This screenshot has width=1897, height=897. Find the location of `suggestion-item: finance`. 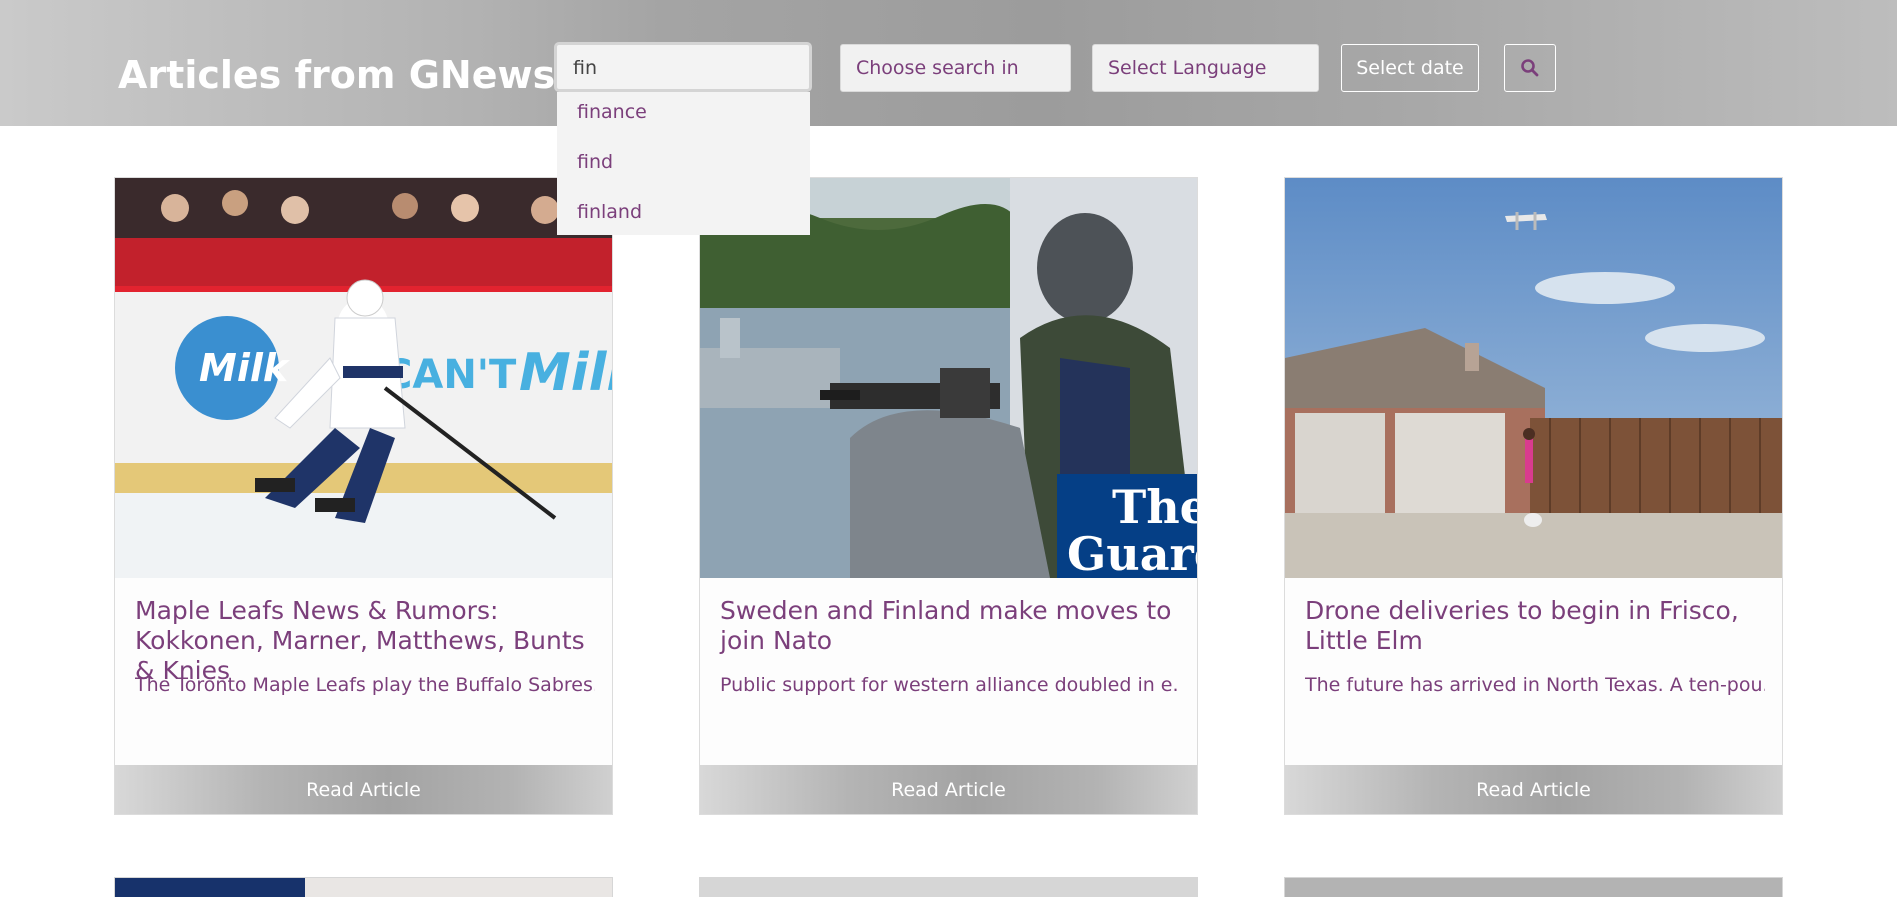

suggestion-item: finance is located at coordinates (683, 117).